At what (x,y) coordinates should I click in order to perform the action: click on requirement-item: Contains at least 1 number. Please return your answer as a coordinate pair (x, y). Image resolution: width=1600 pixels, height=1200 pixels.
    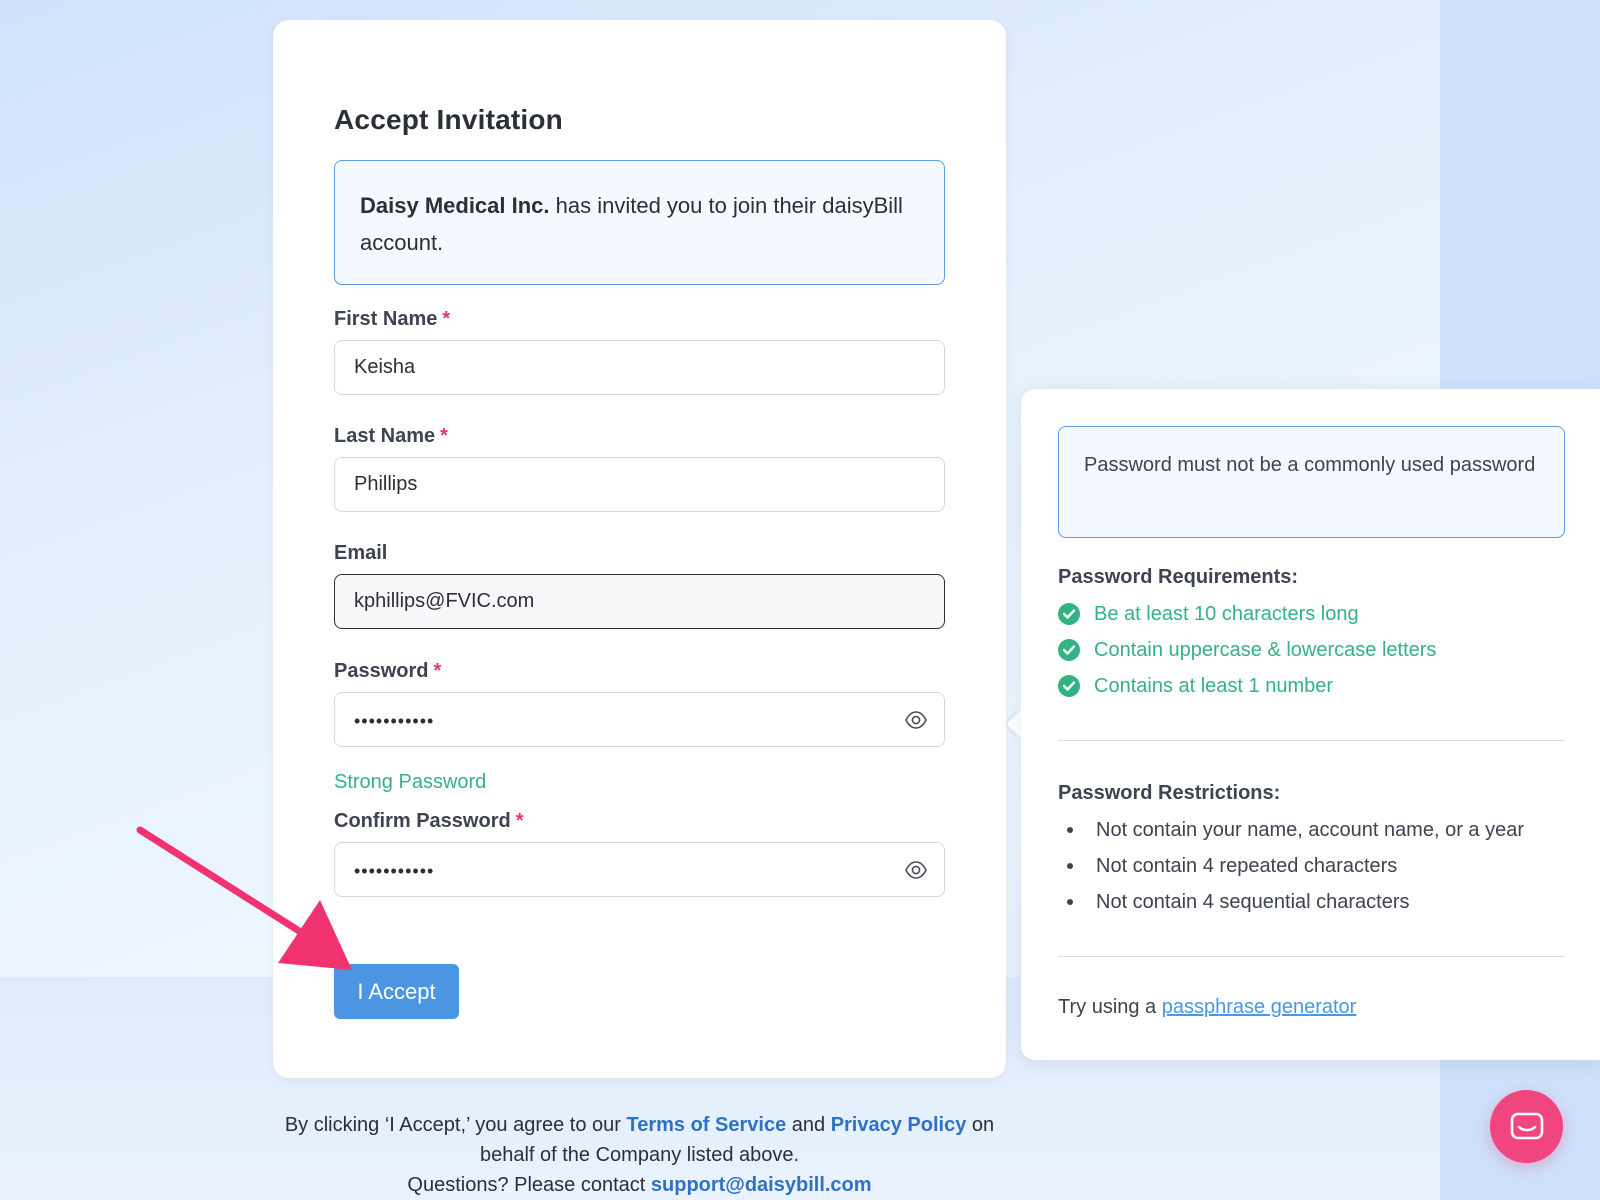
    Looking at the image, I should click on (1247, 686).